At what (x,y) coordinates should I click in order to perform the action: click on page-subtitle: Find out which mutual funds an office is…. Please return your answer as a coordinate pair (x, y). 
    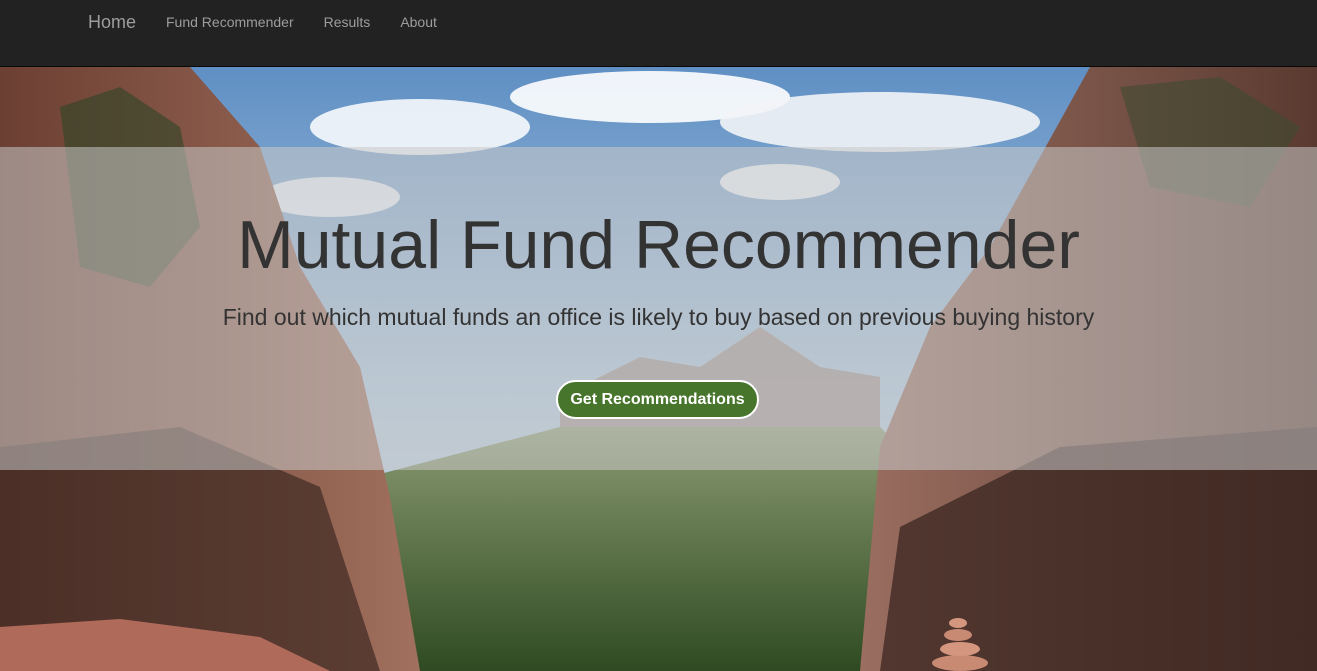
    Looking at the image, I should click on (658, 317).